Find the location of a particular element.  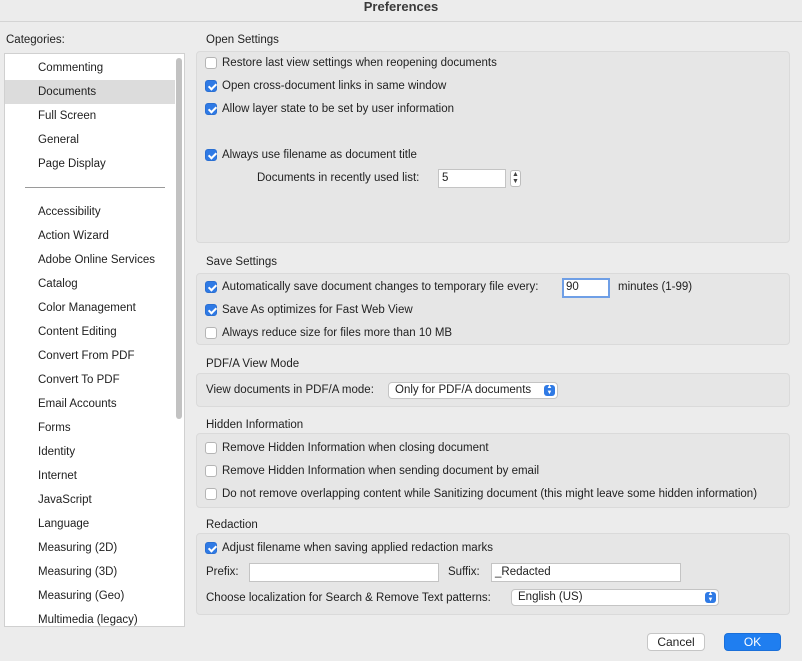

remove-email-checkbox is located at coordinates (211, 471).